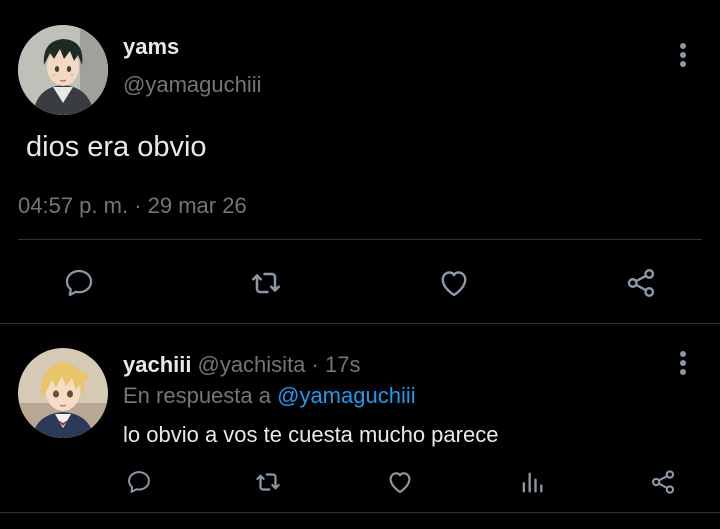 This screenshot has width=720, height=529. I want to click on tweet-age: 17s, so click(342, 364).